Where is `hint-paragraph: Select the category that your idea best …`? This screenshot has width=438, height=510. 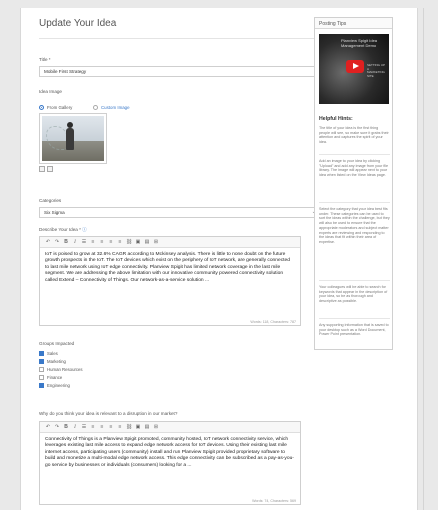 hint-paragraph: Select the category that your idea best … is located at coordinates (354, 225).